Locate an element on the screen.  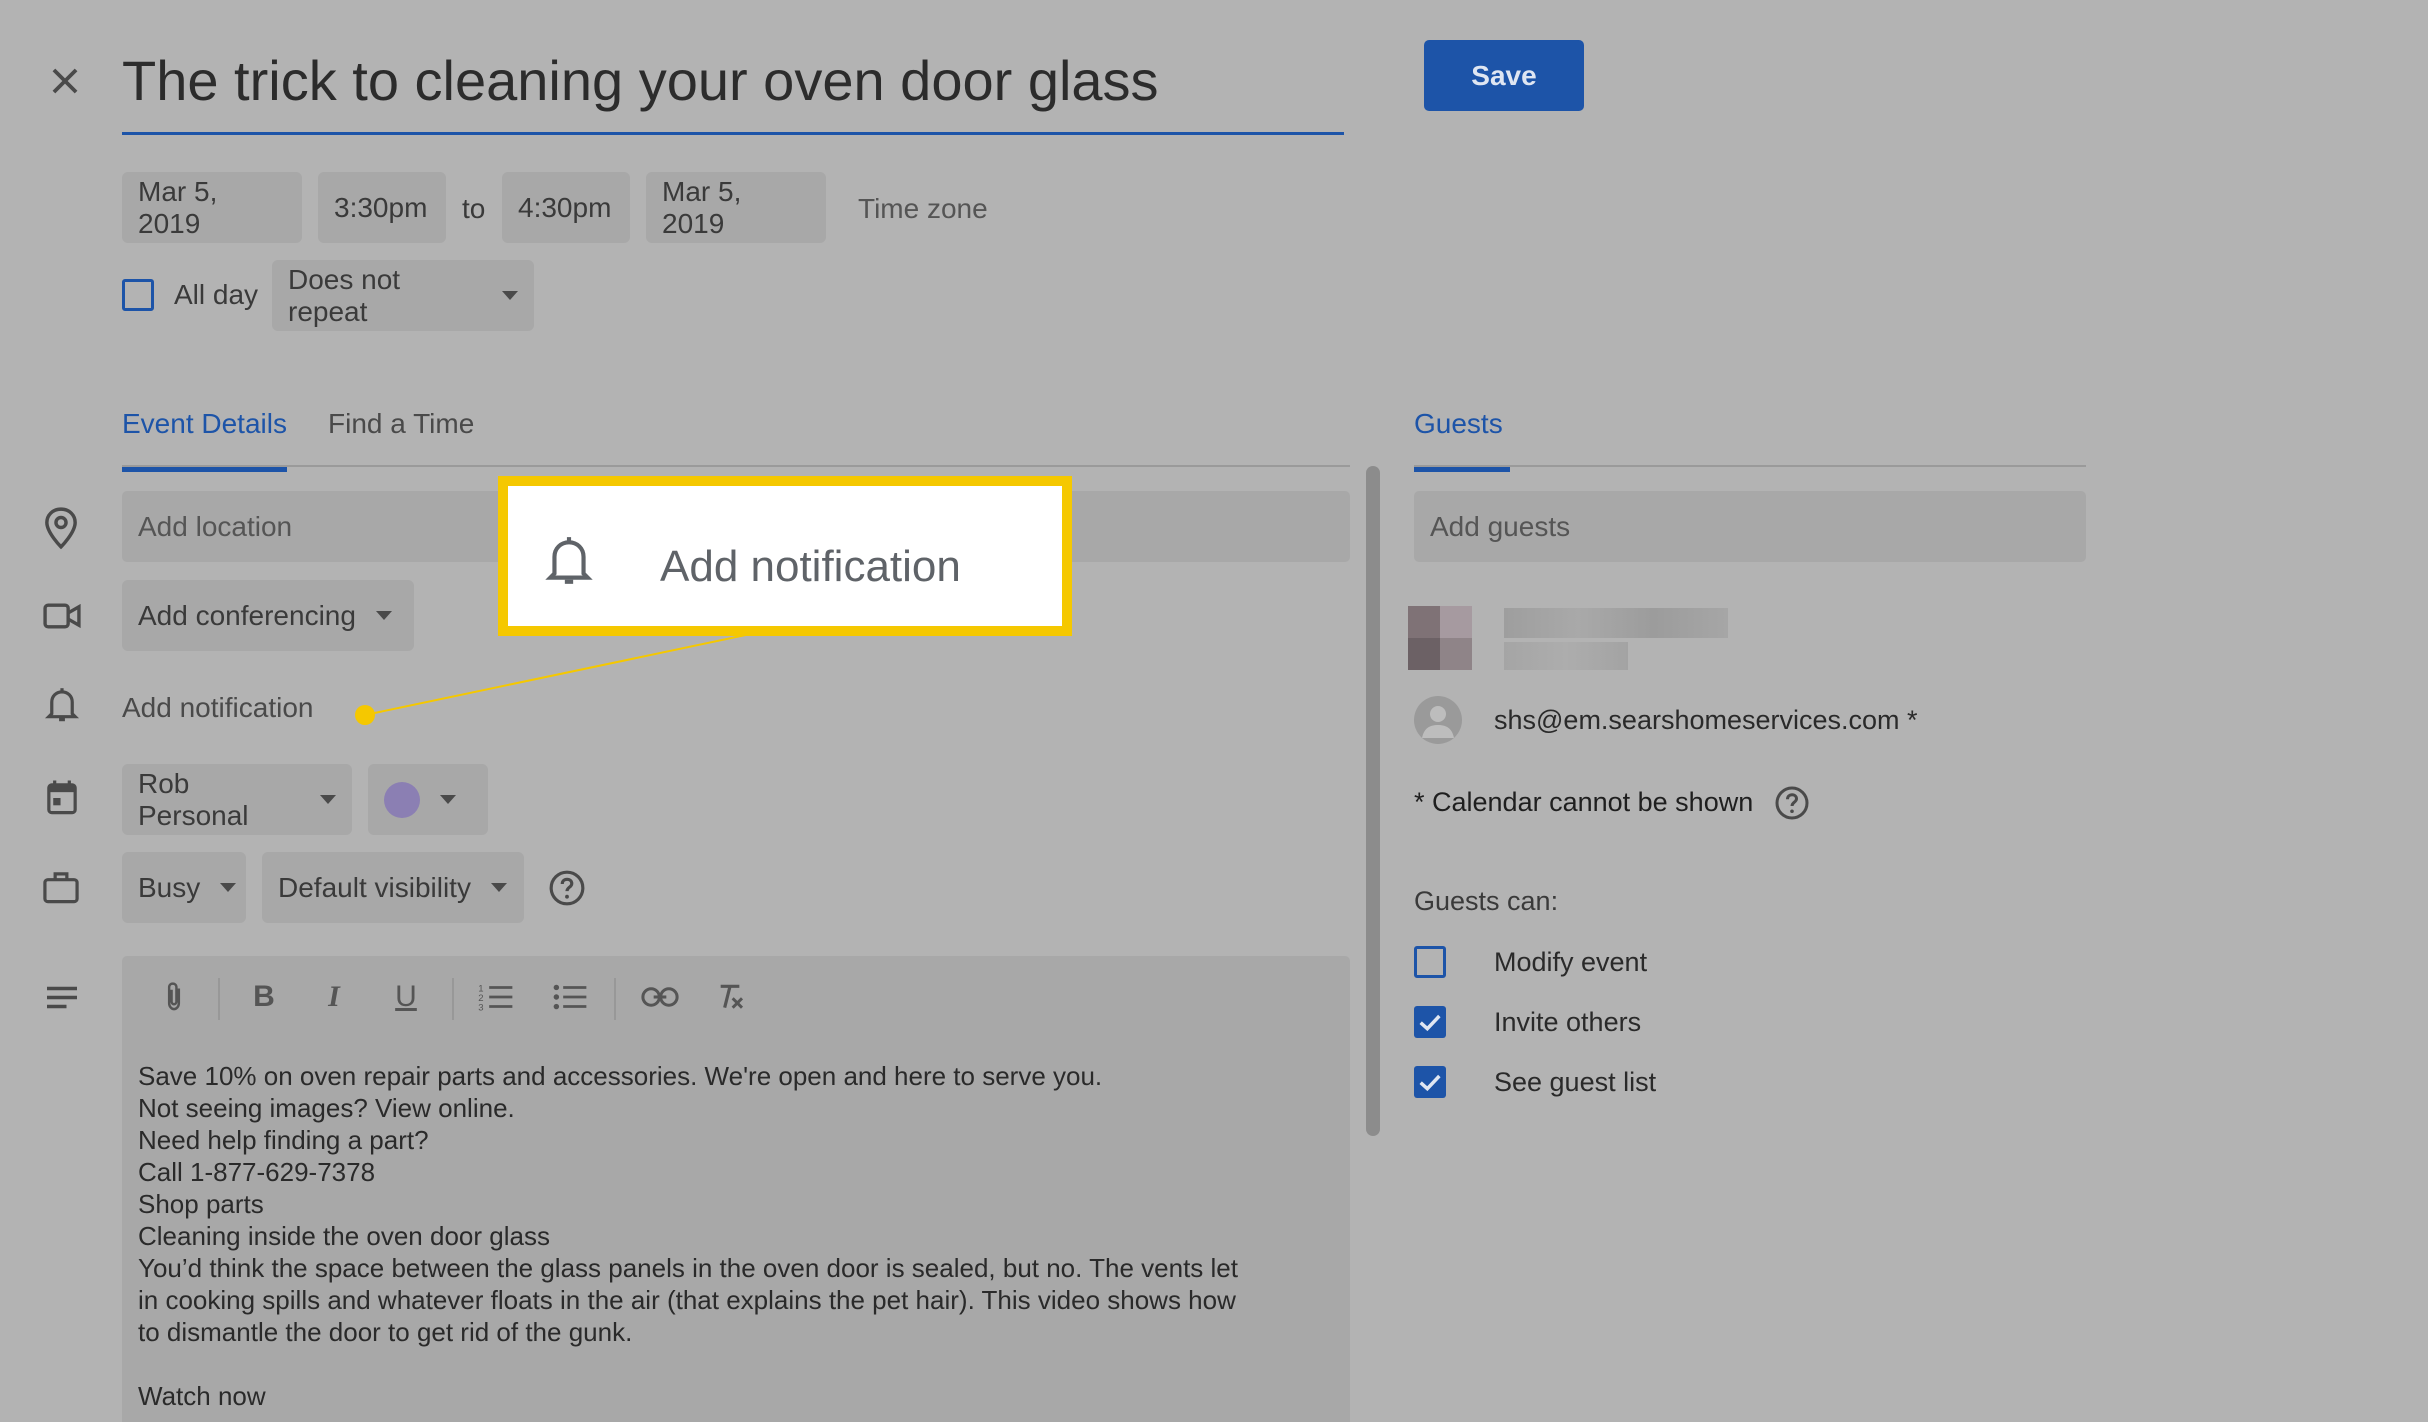
description-lines-icon is located at coordinates (62, 999).